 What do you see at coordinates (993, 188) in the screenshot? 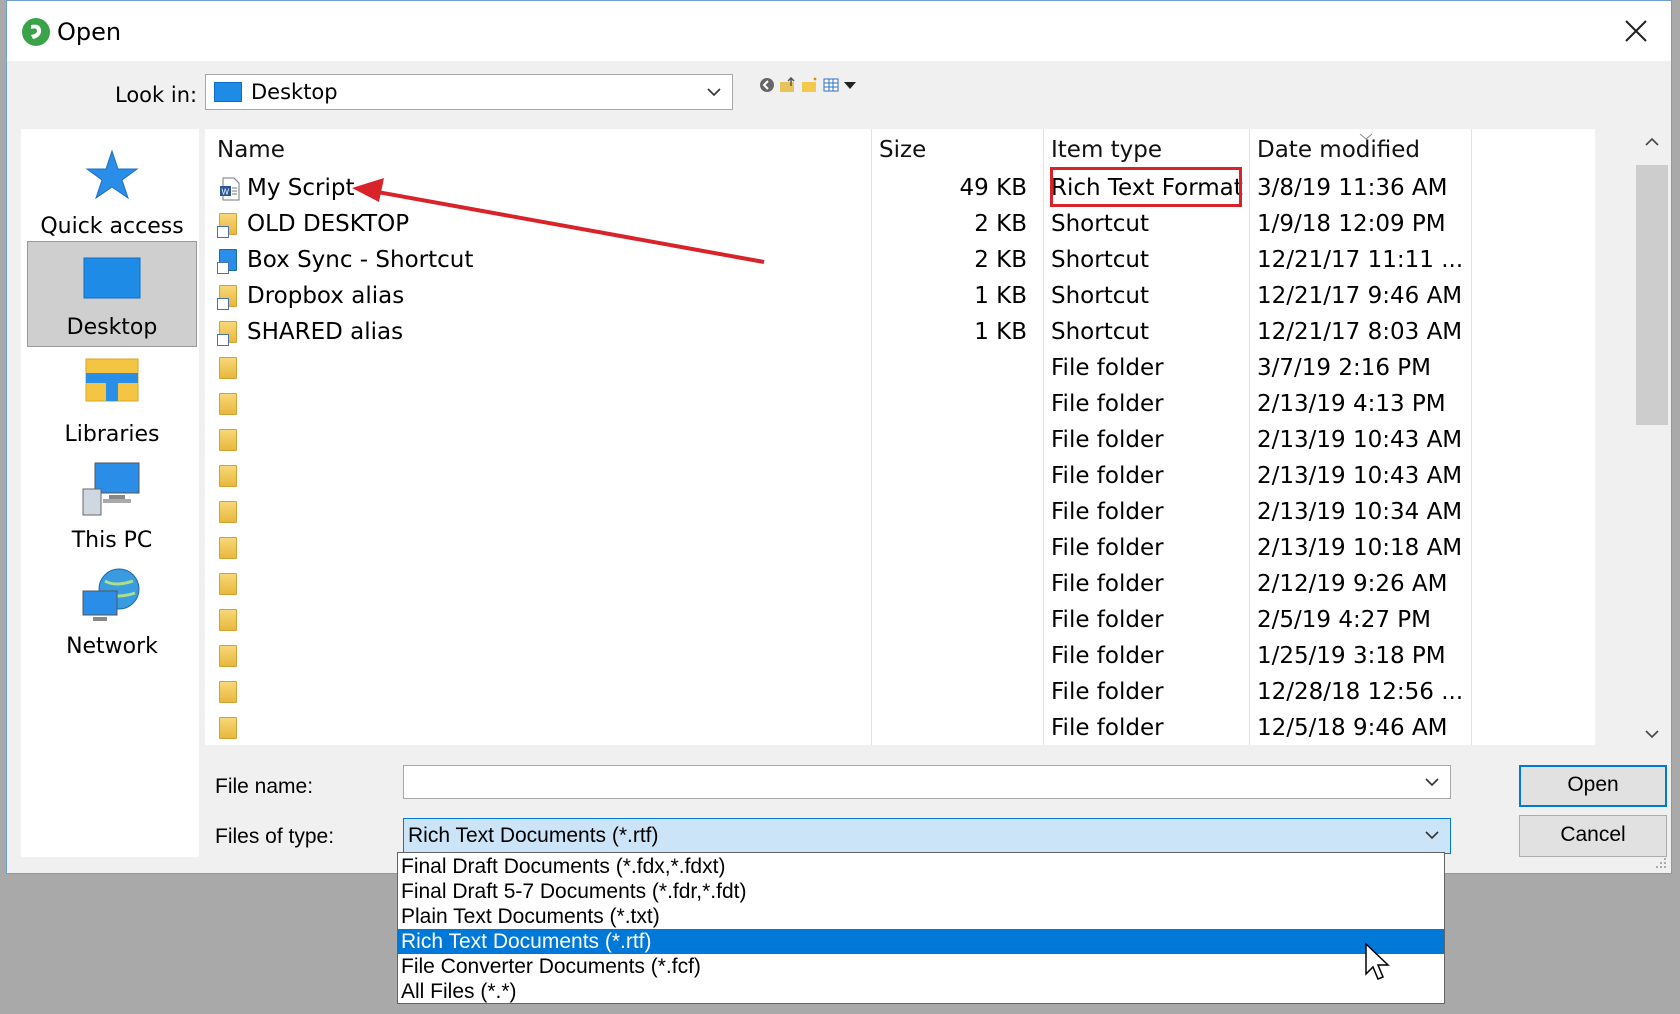
I see `file-size: 49 KB` at bounding box center [993, 188].